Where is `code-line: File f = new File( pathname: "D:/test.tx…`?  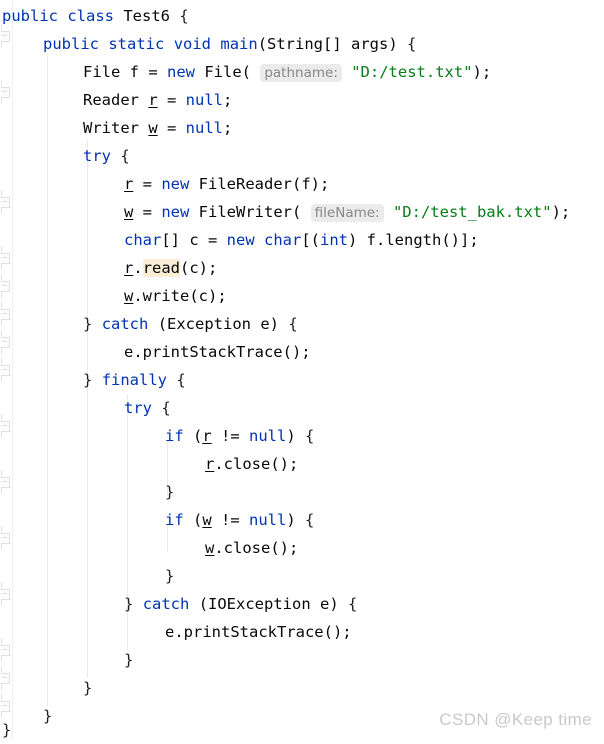
code-line: File f = new File( pathname: "D:/test.tx… is located at coordinates (245, 72).